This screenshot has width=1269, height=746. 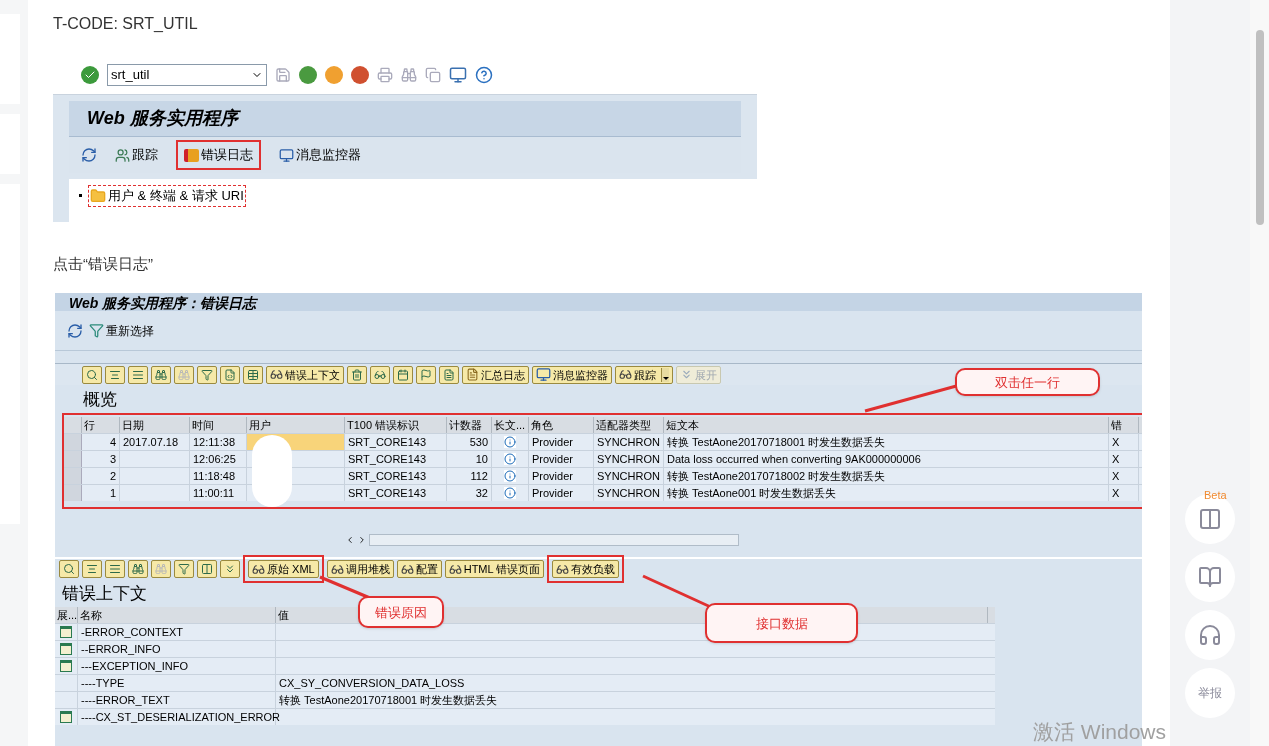 What do you see at coordinates (121, 330) in the screenshot?
I see `toolbar-button: 重新选择` at bounding box center [121, 330].